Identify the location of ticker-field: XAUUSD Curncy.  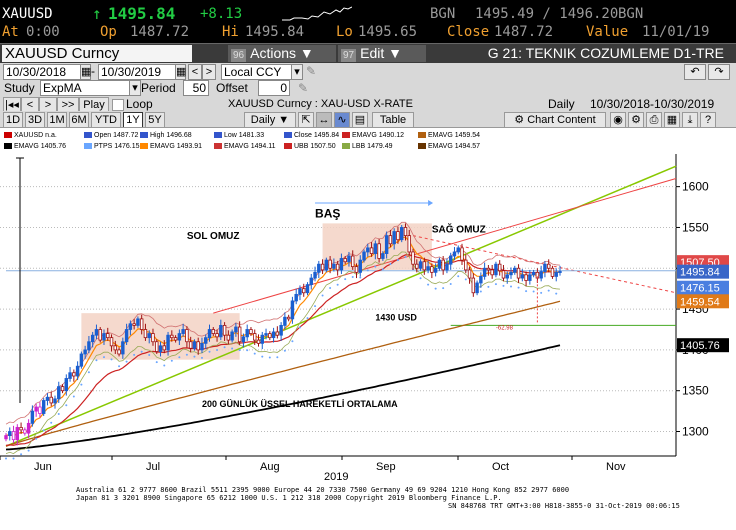
(97, 53).